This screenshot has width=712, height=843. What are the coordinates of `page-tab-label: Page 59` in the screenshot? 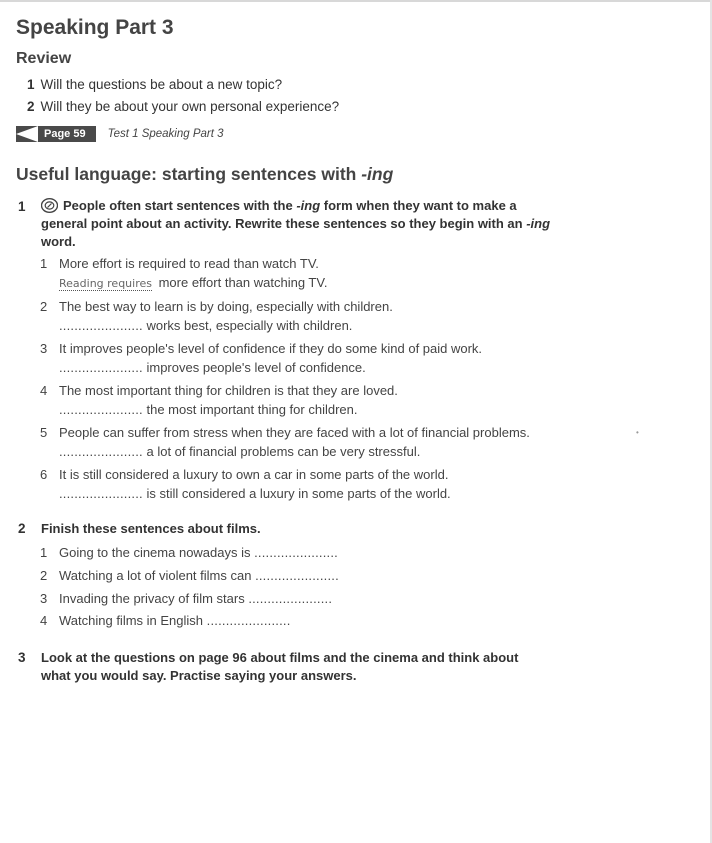 It's located at (65, 134).